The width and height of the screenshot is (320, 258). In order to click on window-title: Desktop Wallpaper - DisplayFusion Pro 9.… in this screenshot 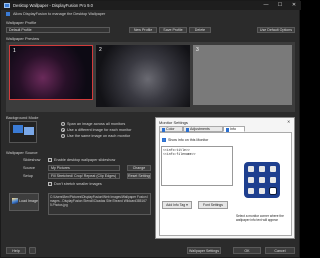, I will do `click(53, 5)`.